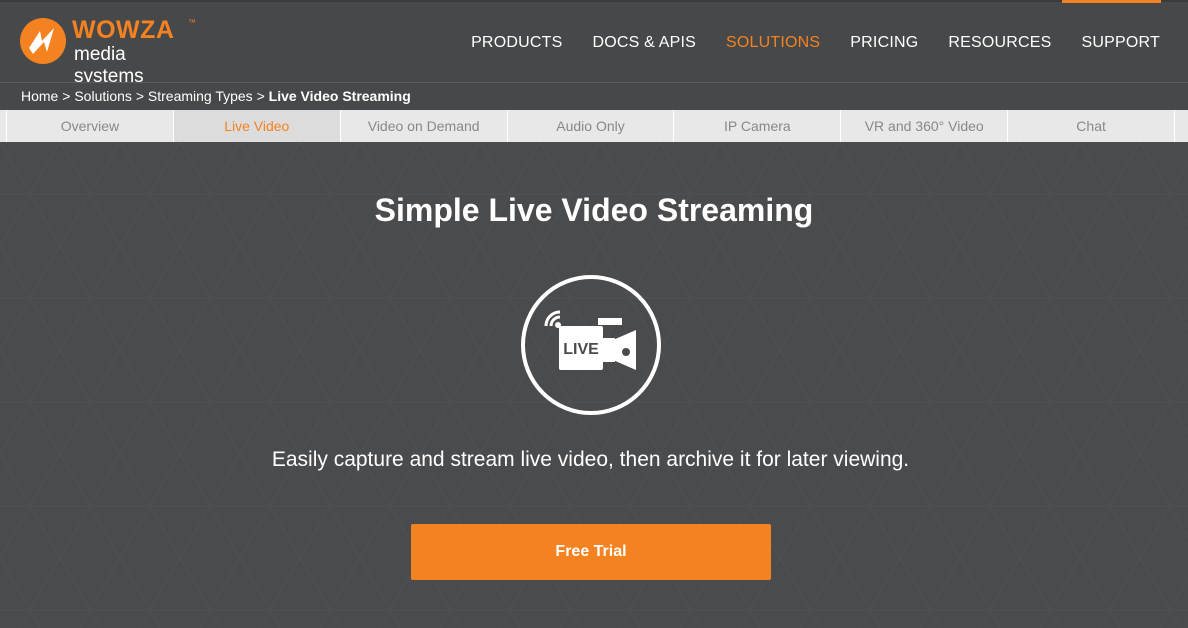 The image size is (1188, 628). Describe the element at coordinates (1091, 126) in the screenshot. I see `tab-chat: Chat` at that location.